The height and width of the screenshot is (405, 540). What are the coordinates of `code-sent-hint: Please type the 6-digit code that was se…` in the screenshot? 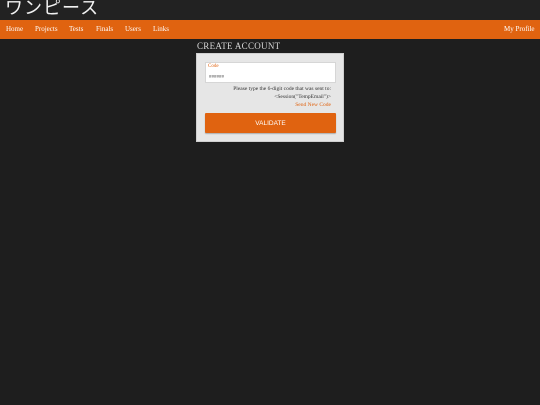 It's located at (282, 89).